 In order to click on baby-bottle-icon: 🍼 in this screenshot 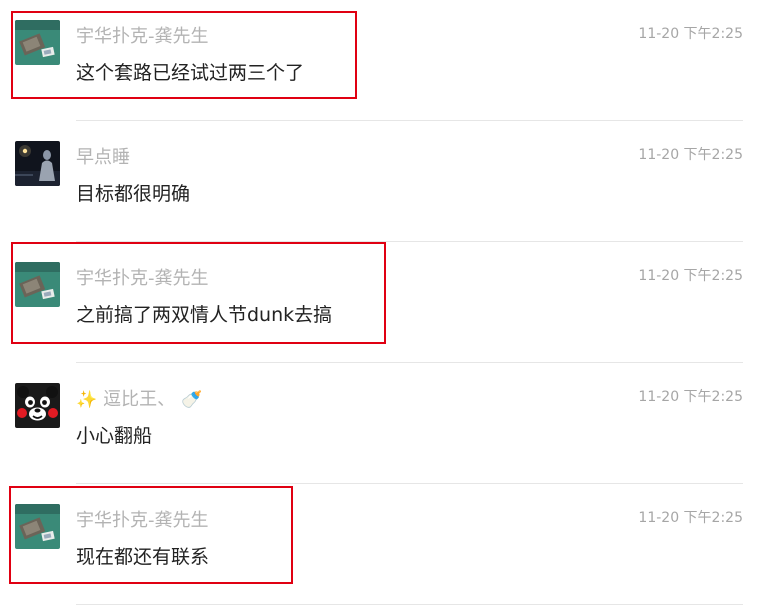, I will do `click(192, 400)`.